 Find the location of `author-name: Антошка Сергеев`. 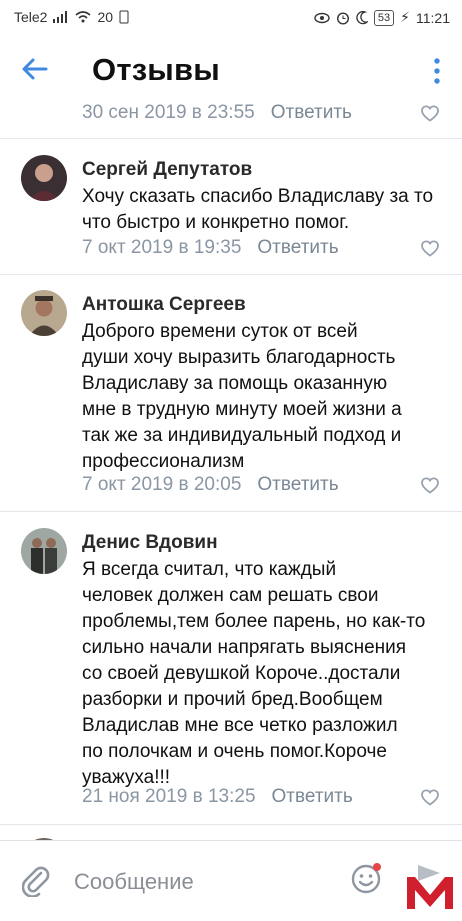

author-name: Антошка Сергеев is located at coordinates (164, 305).